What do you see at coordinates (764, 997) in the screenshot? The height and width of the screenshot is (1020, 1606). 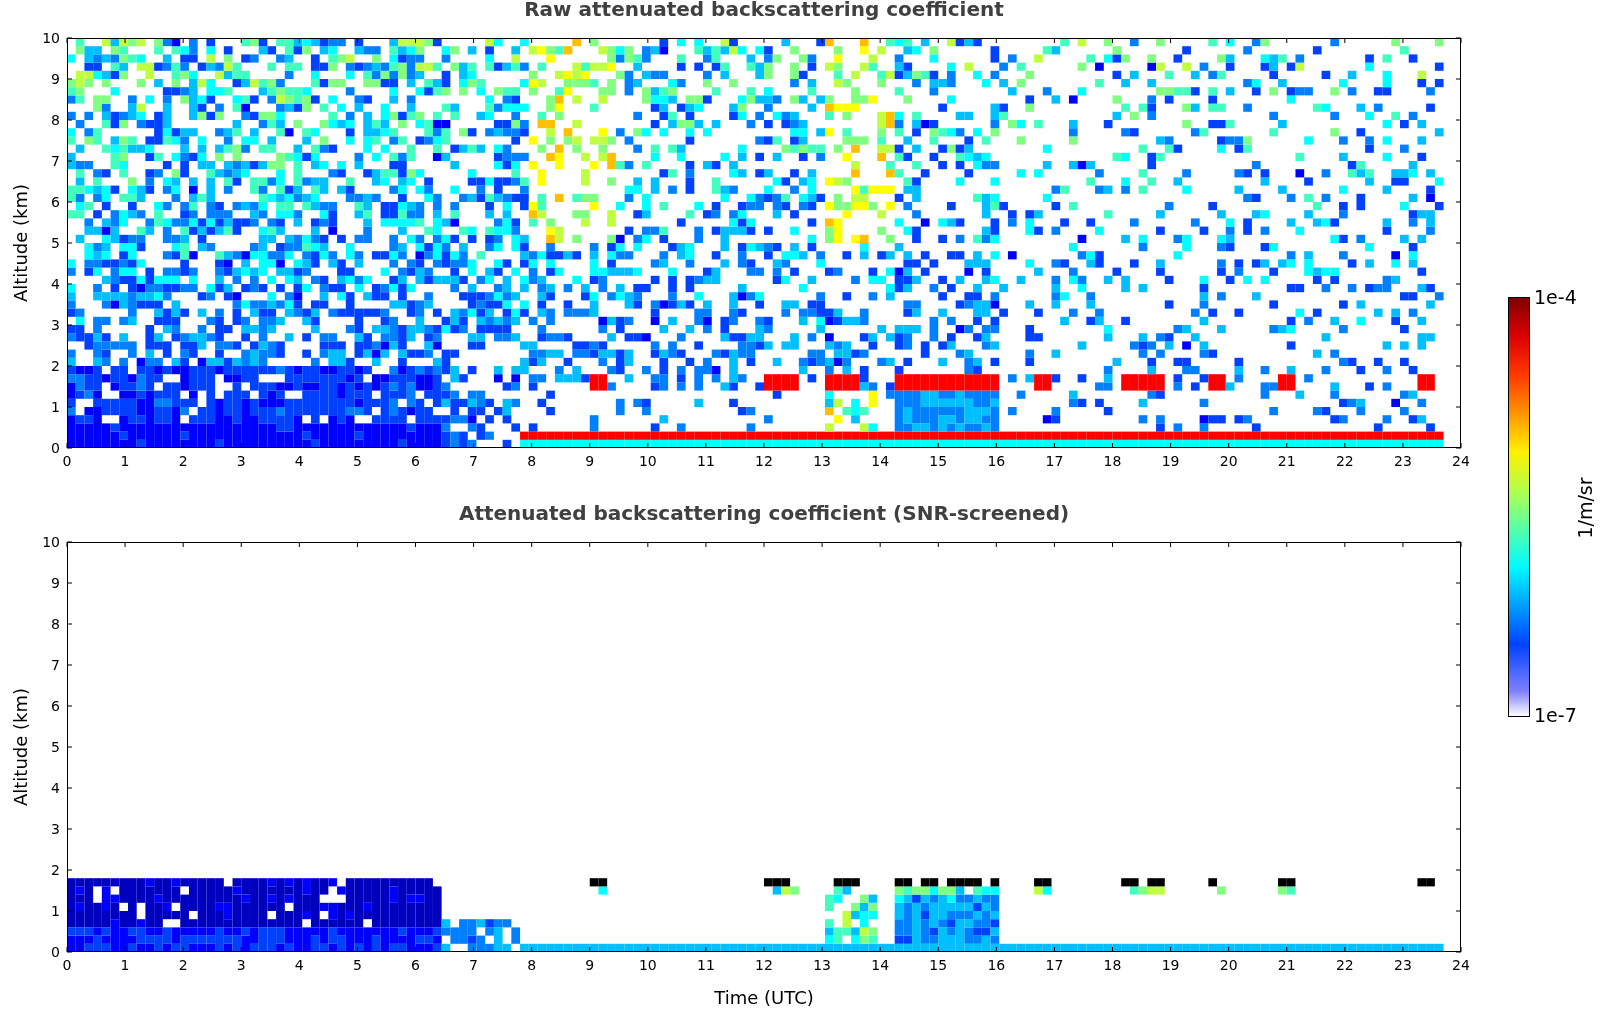 I see `axis-label: Time (UTC)` at bounding box center [764, 997].